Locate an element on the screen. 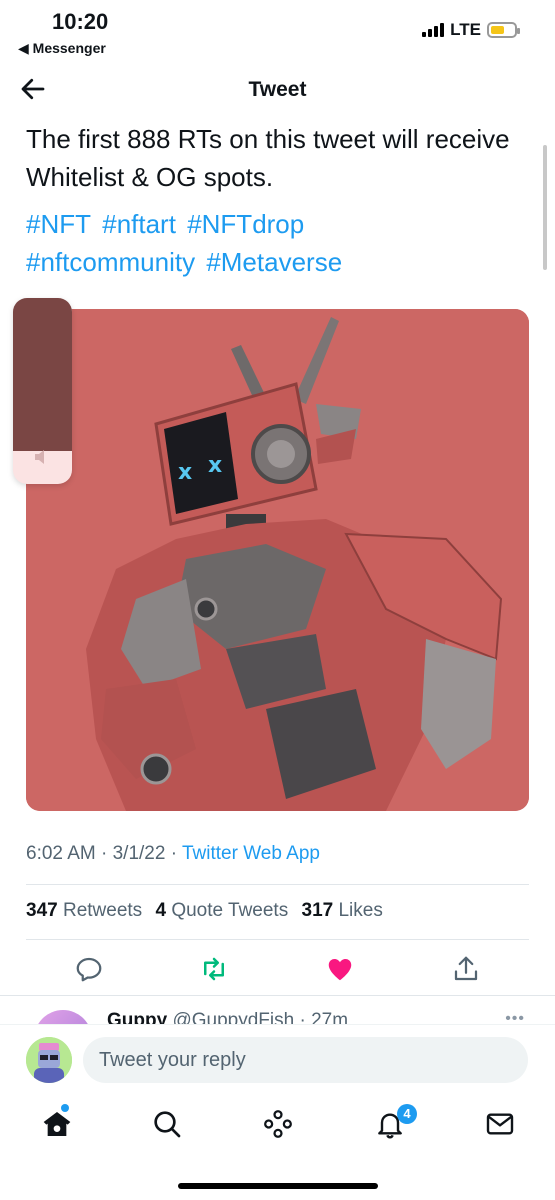 The height and width of the screenshot is (1200, 555). reply-author-name: Guppy is located at coordinates (137, 1017).